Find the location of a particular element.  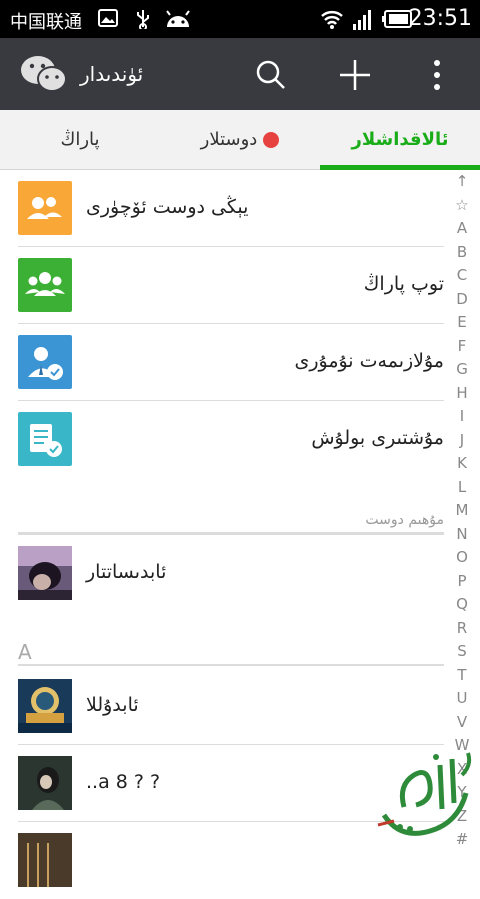

list-item-label: يېڭى دوست ئۆچۈرى is located at coordinates (167, 207).